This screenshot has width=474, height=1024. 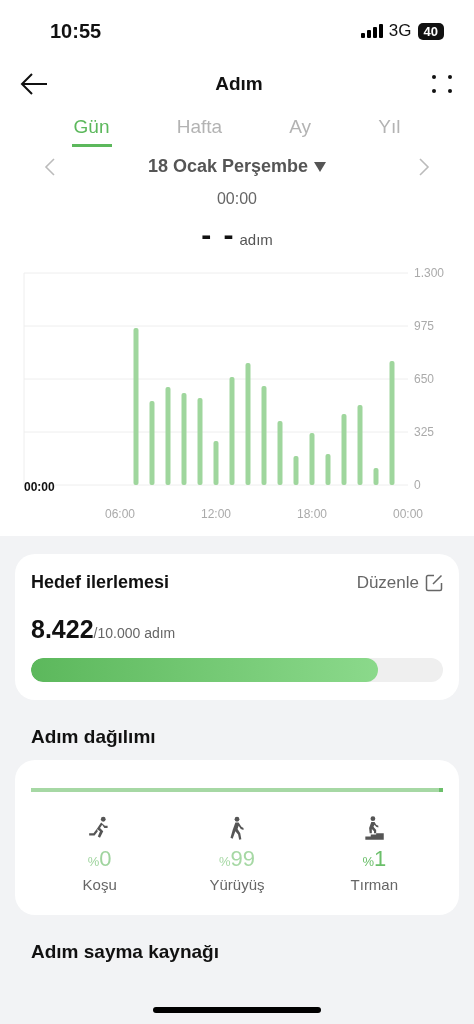 I want to click on period-tab: Hafta, so click(x=199, y=130).